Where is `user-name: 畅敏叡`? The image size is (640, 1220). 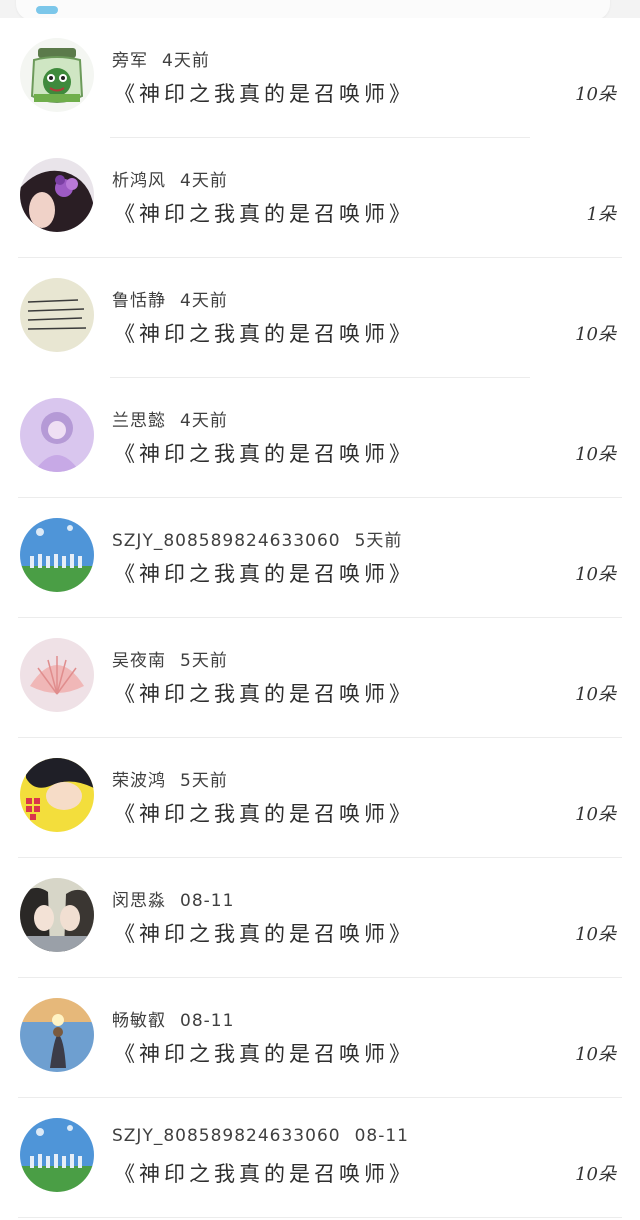 user-name: 畅敏叡 is located at coordinates (139, 1021).